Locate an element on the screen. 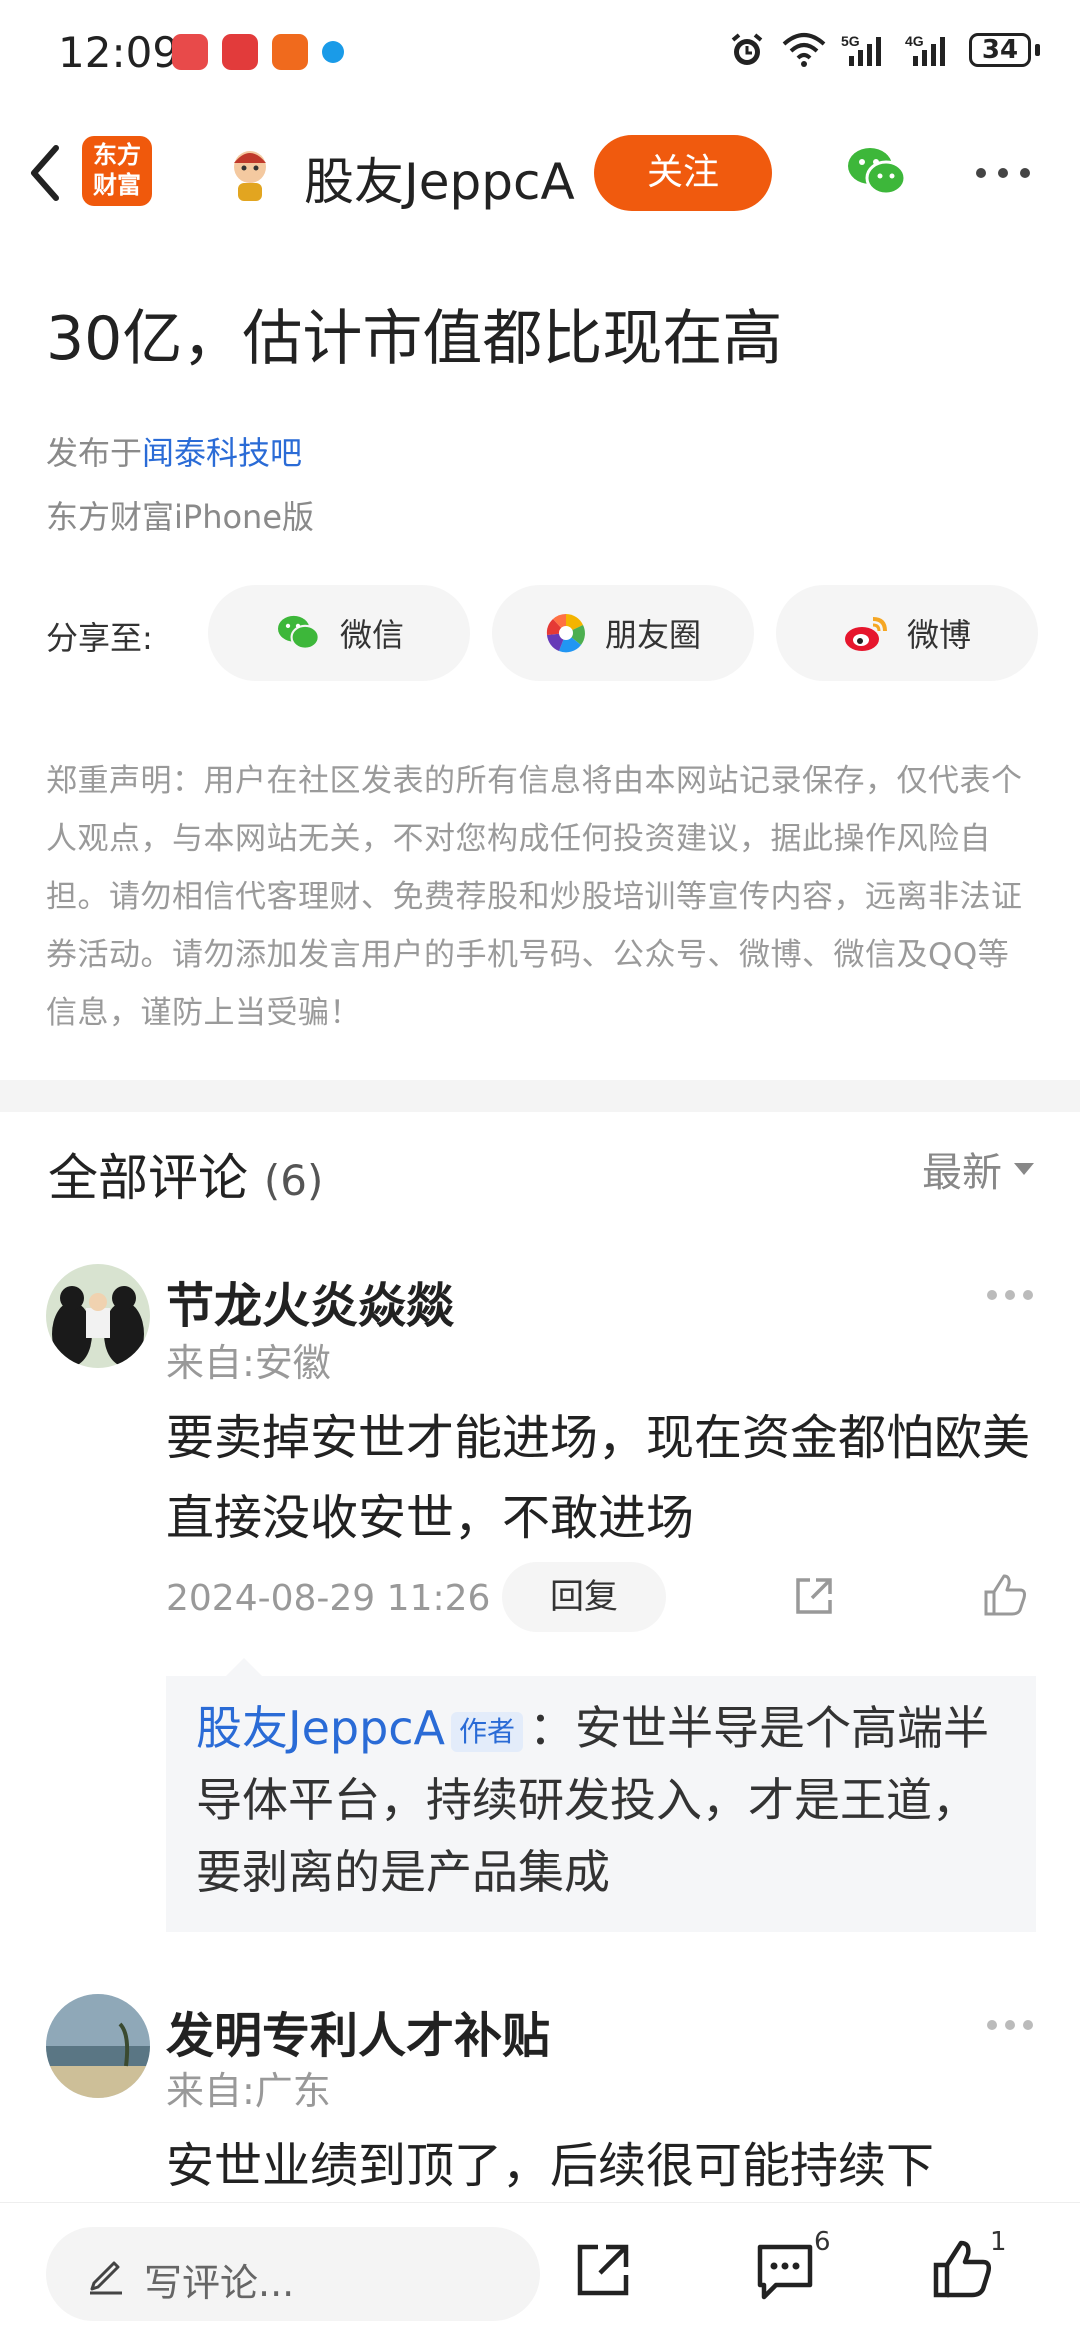 The height and width of the screenshot is (2341, 1080). reply-notch is located at coordinates (244, 1667).